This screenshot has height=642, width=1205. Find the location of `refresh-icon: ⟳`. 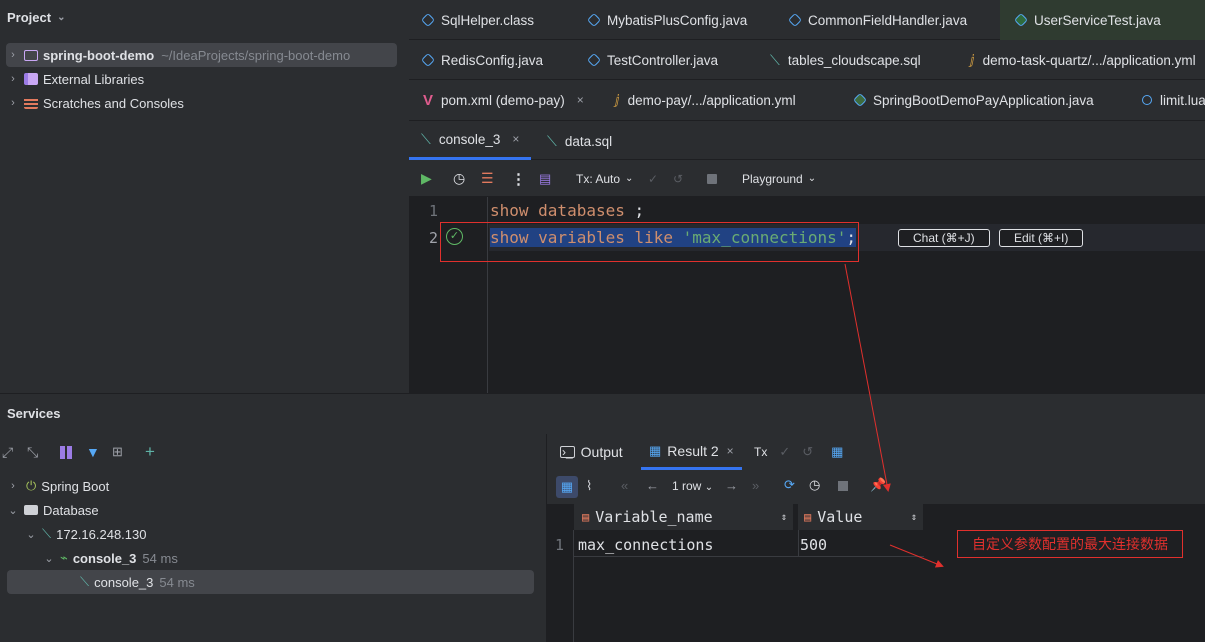

refresh-icon: ⟳ is located at coordinates (789, 485).